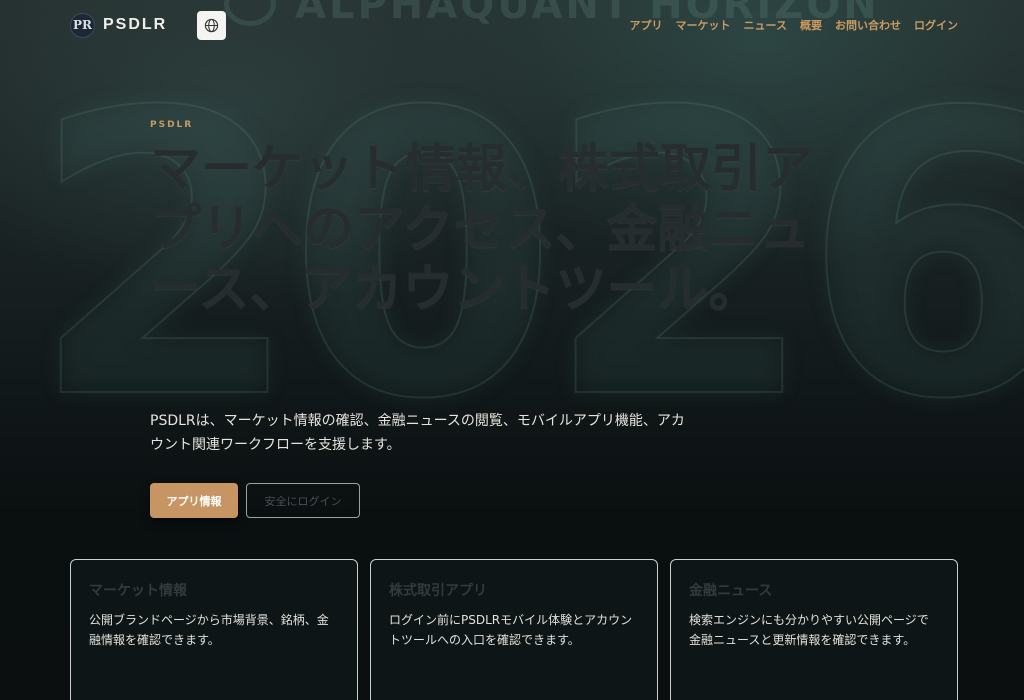 The image size is (1024, 700). Describe the element at coordinates (811, 25) in the screenshot. I see `nav-item-about: 概要` at that location.